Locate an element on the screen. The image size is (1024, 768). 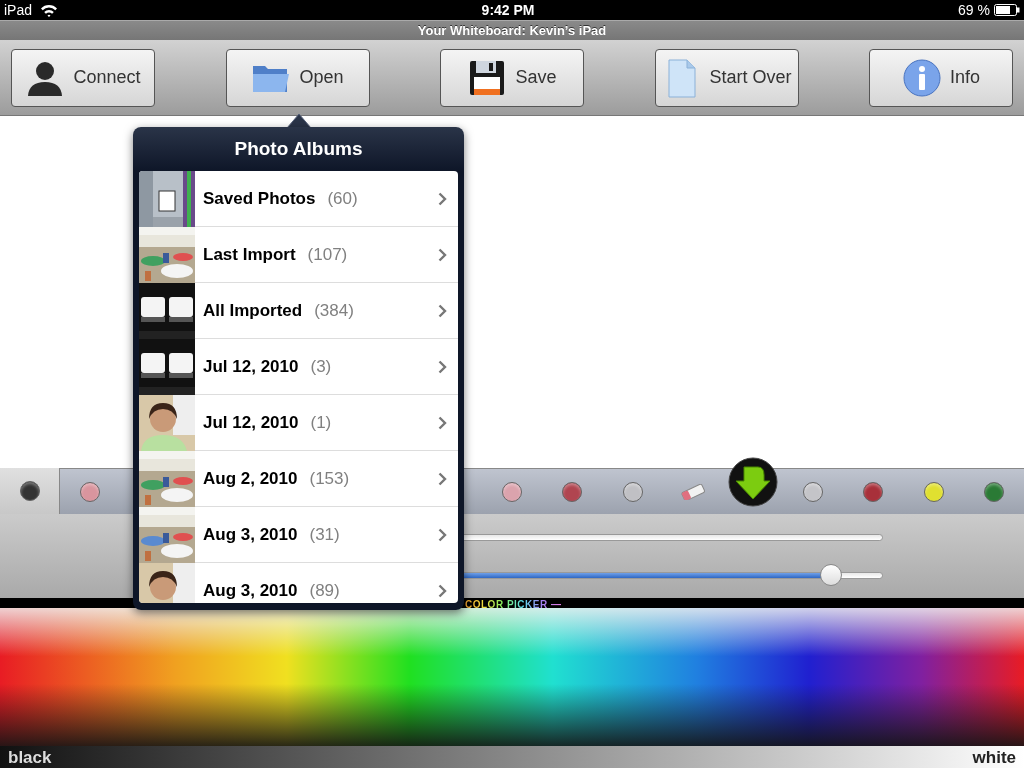
album-name: All Imported is located at coordinates (253, 310).